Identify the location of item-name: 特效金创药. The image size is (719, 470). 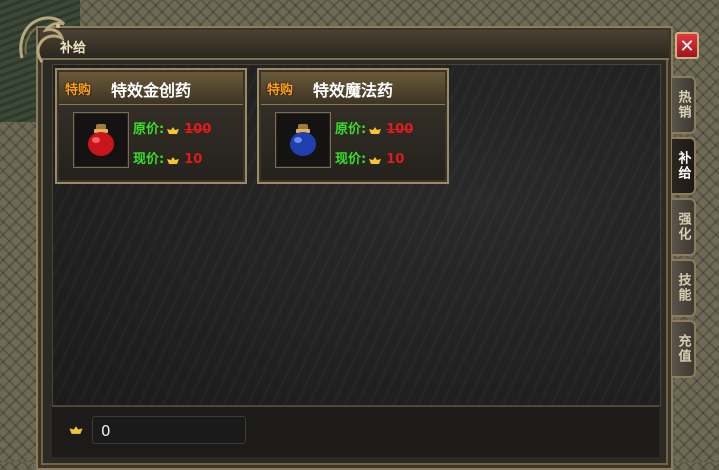
(151, 90).